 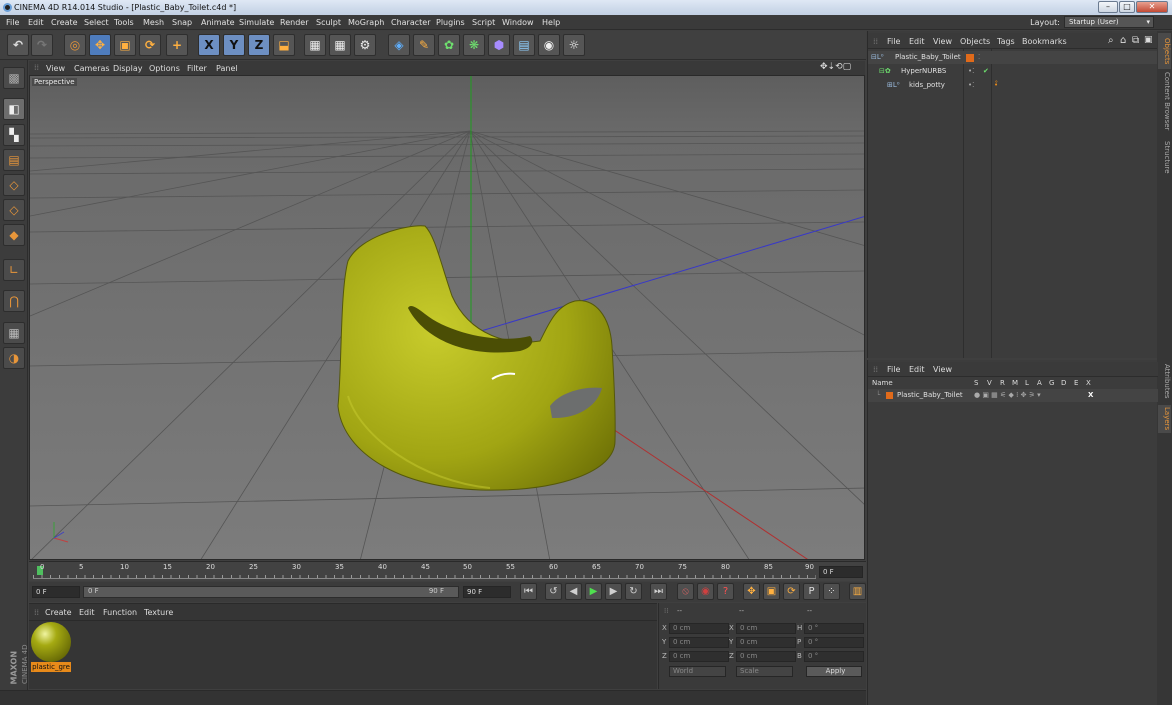 I want to click on visibility-dots-icon: ⁚, so click(x=979, y=57).